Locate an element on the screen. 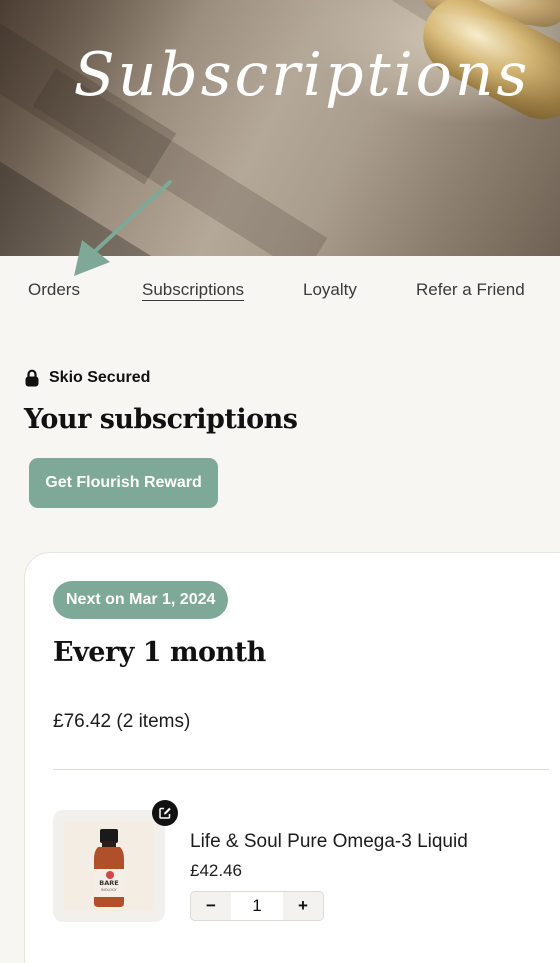 This screenshot has height=963, width=560. product-brand-logo: BARE is located at coordinates (108, 883).